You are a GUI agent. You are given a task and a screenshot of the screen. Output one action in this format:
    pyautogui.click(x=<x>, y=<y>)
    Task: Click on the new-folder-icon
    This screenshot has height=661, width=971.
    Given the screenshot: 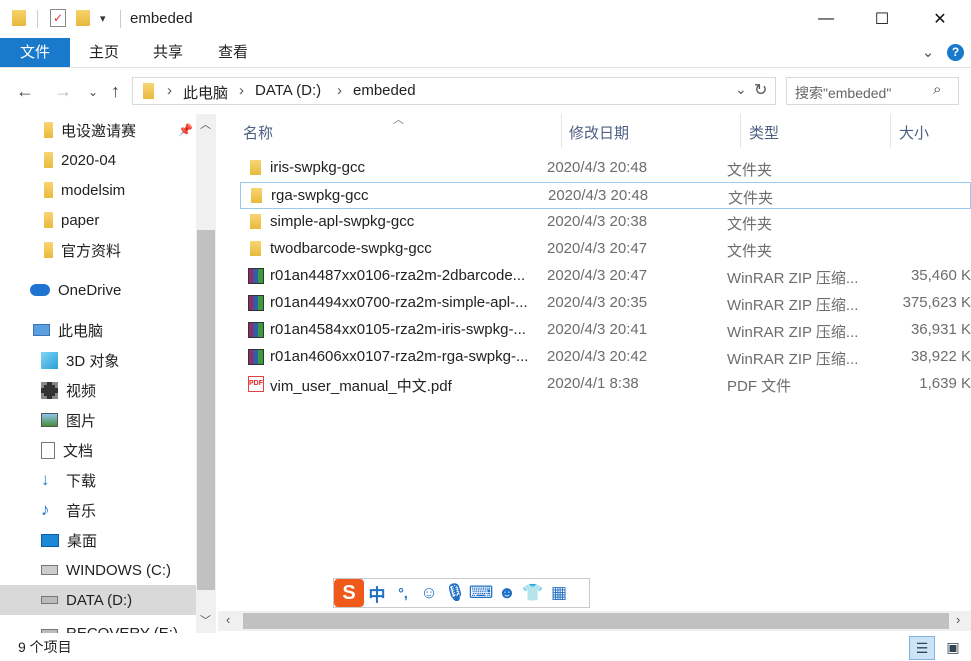 What is the action you would take?
    pyautogui.click(x=83, y=18)
    